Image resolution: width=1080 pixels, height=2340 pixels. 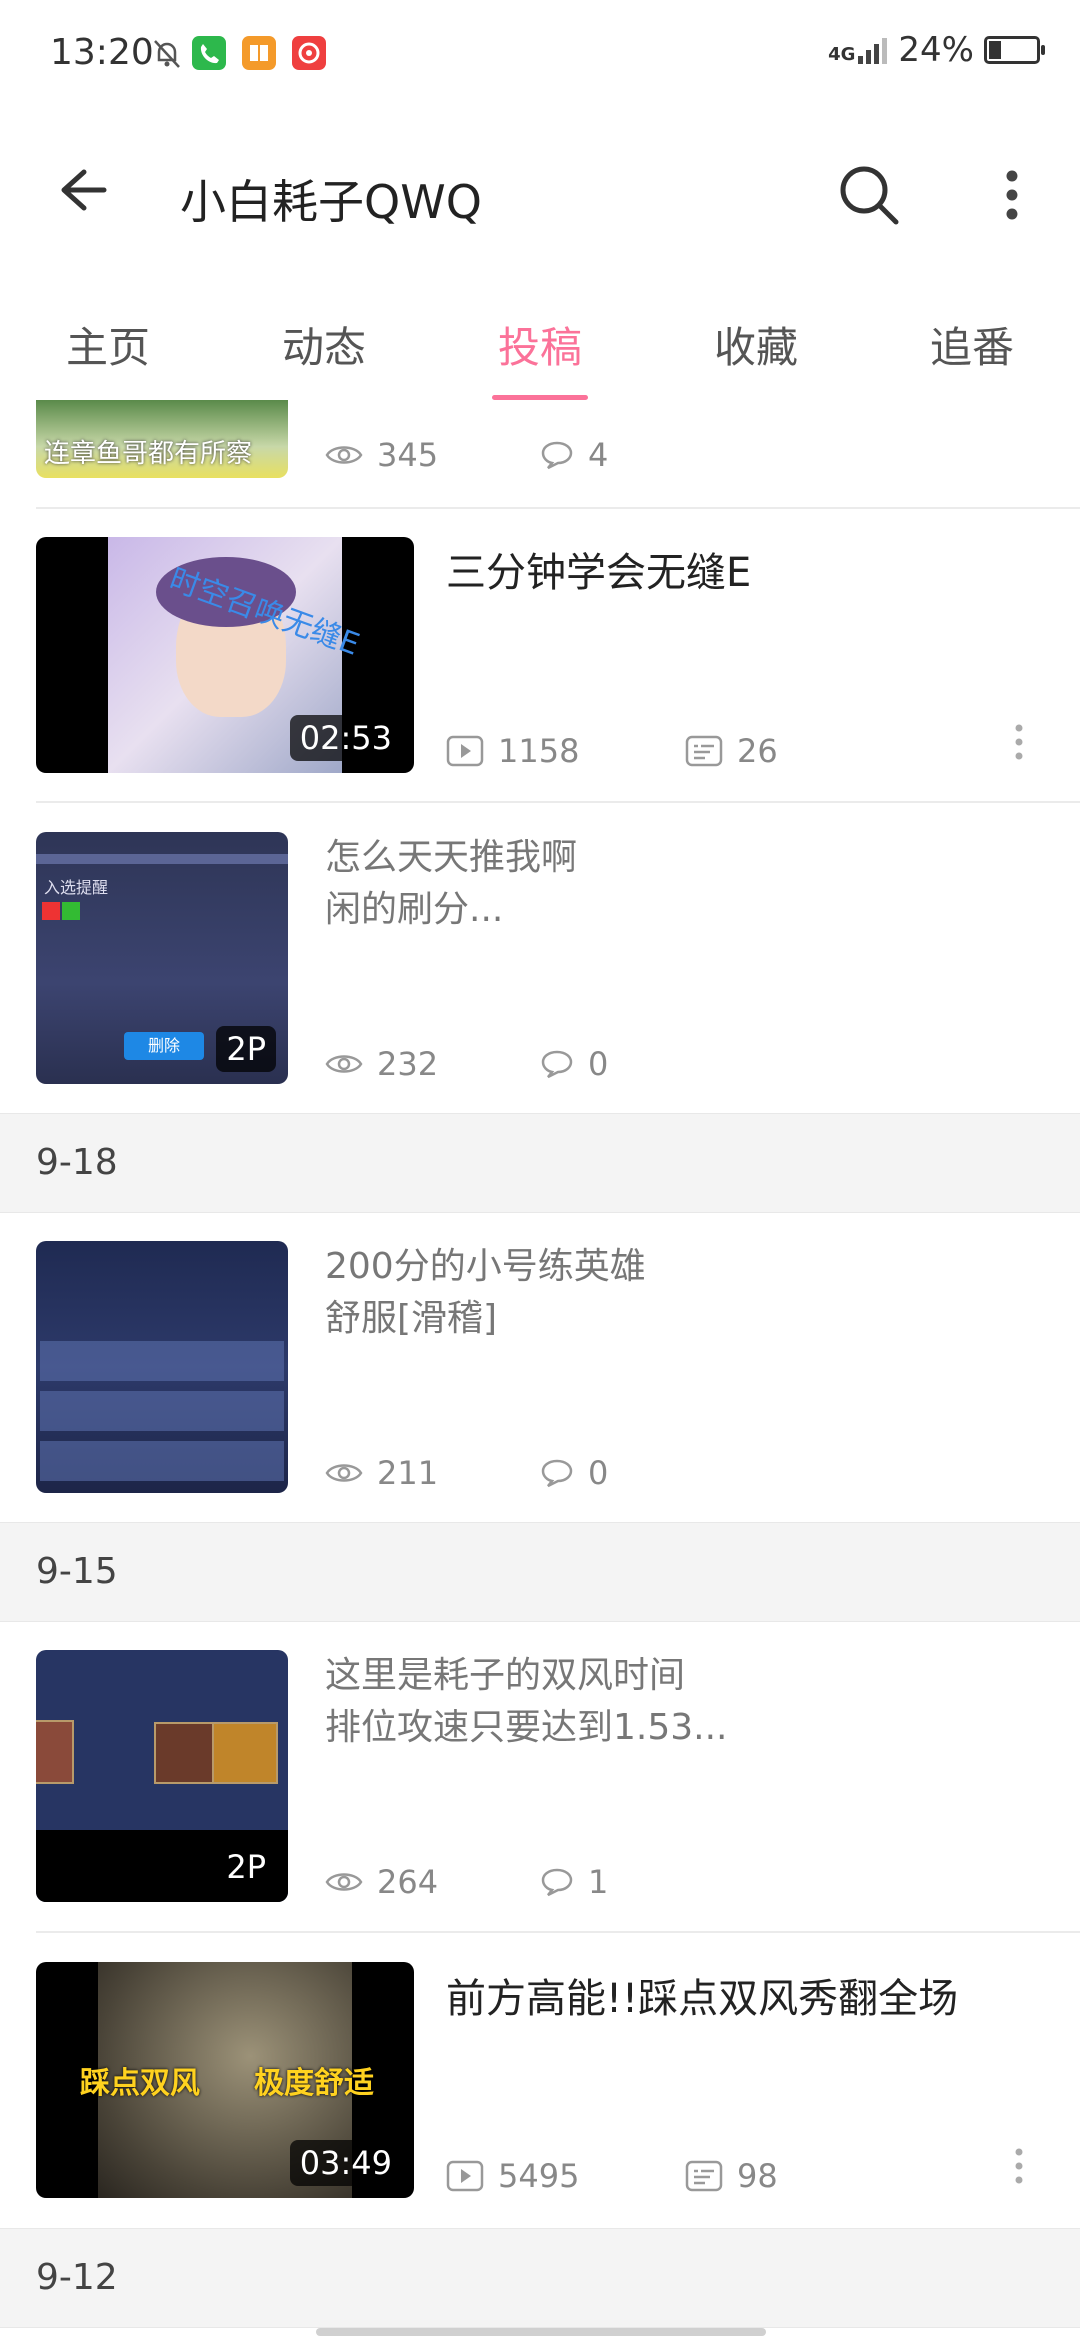 What do you see at coordinates (512, 751) in the screenshot?
I see `play-count: 1158` at bounding box center [512, 751].